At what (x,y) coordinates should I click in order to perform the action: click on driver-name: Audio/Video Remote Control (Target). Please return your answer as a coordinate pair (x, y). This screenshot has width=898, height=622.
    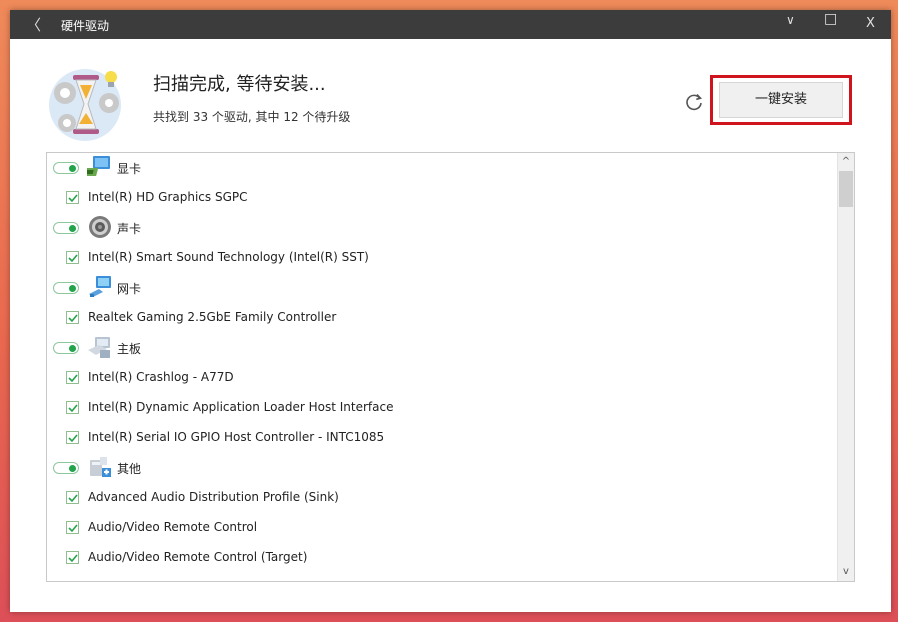
    Looking at the image, I should click on (198, 557).